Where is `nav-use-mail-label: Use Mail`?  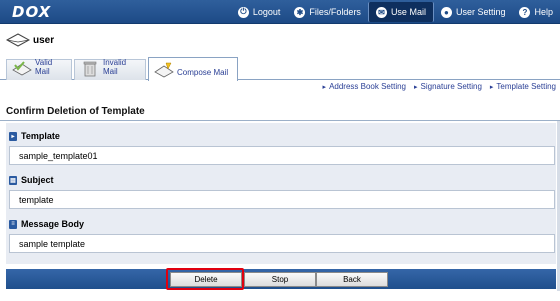 nav-use-mail-label: Use Mail is located at coordinates (408, 12).